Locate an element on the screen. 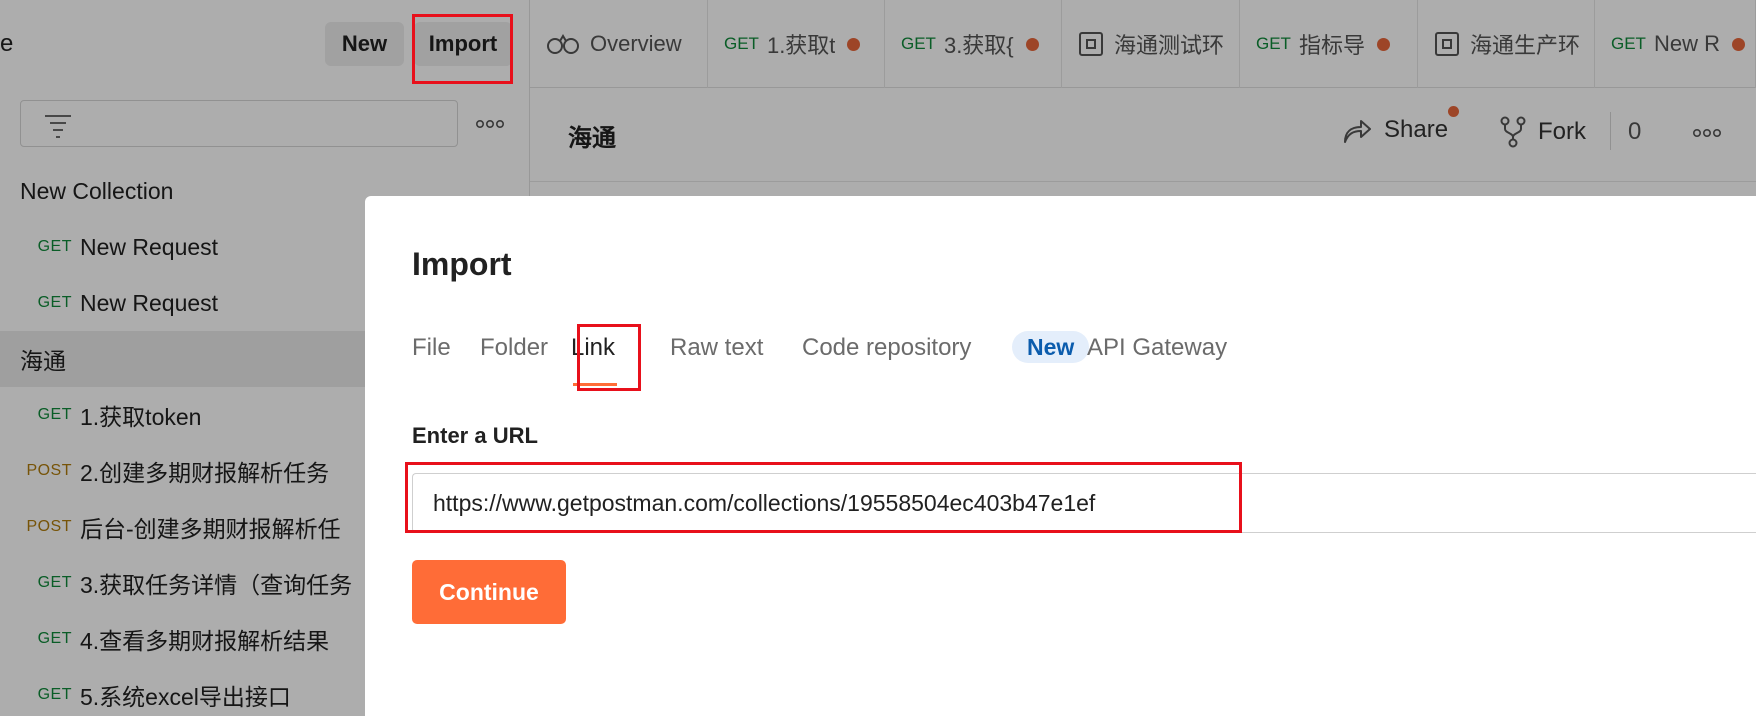 The image size is (1756, 716). tab-folder: Folder is located at coordinates (514, 348).